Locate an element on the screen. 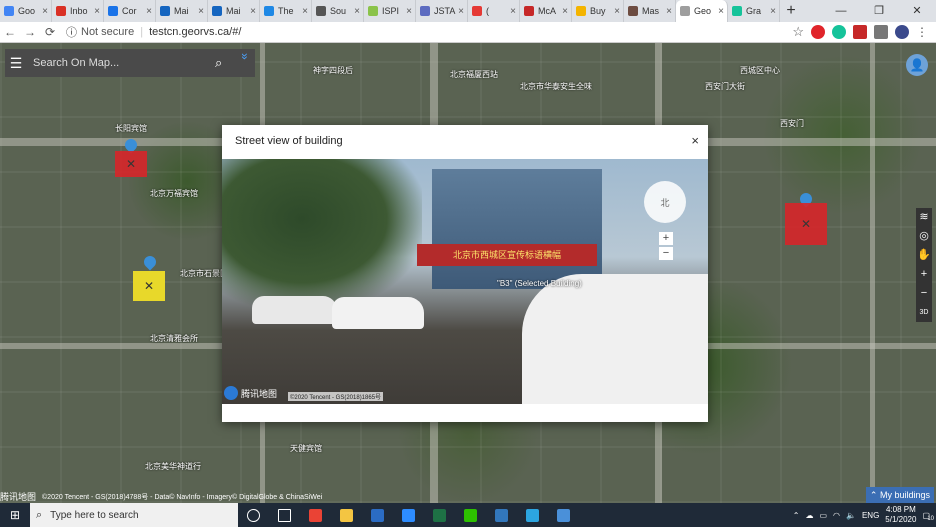 This screenshot has width=936, height=527. restore-button: ❐ is located at coordinates (879, 11).